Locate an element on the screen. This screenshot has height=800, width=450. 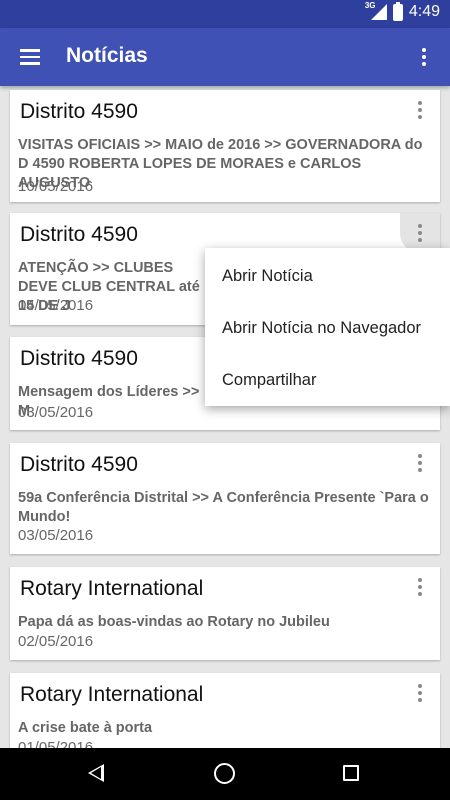
news-date: 04/05/2016 is located at coordinates (56, 305).